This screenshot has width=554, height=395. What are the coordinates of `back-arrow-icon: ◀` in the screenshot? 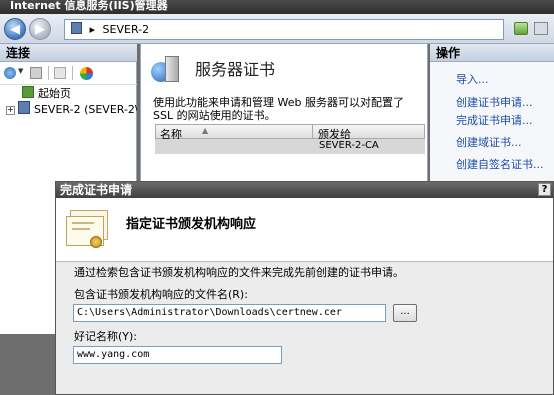 It's located at (15, 29).